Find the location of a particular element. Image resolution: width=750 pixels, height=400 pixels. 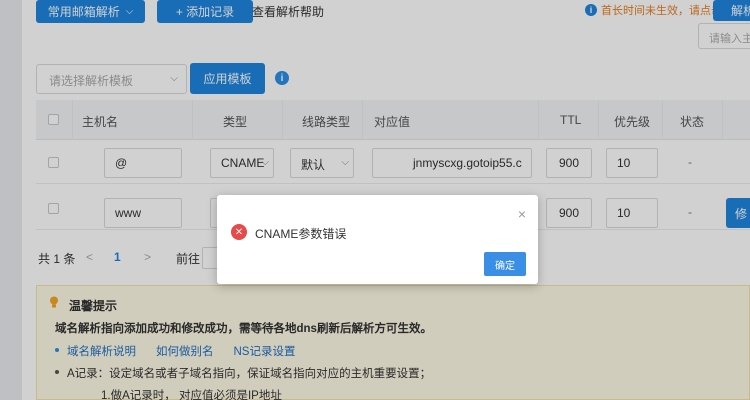

close-icon: × is located at coordinates (522, 214).